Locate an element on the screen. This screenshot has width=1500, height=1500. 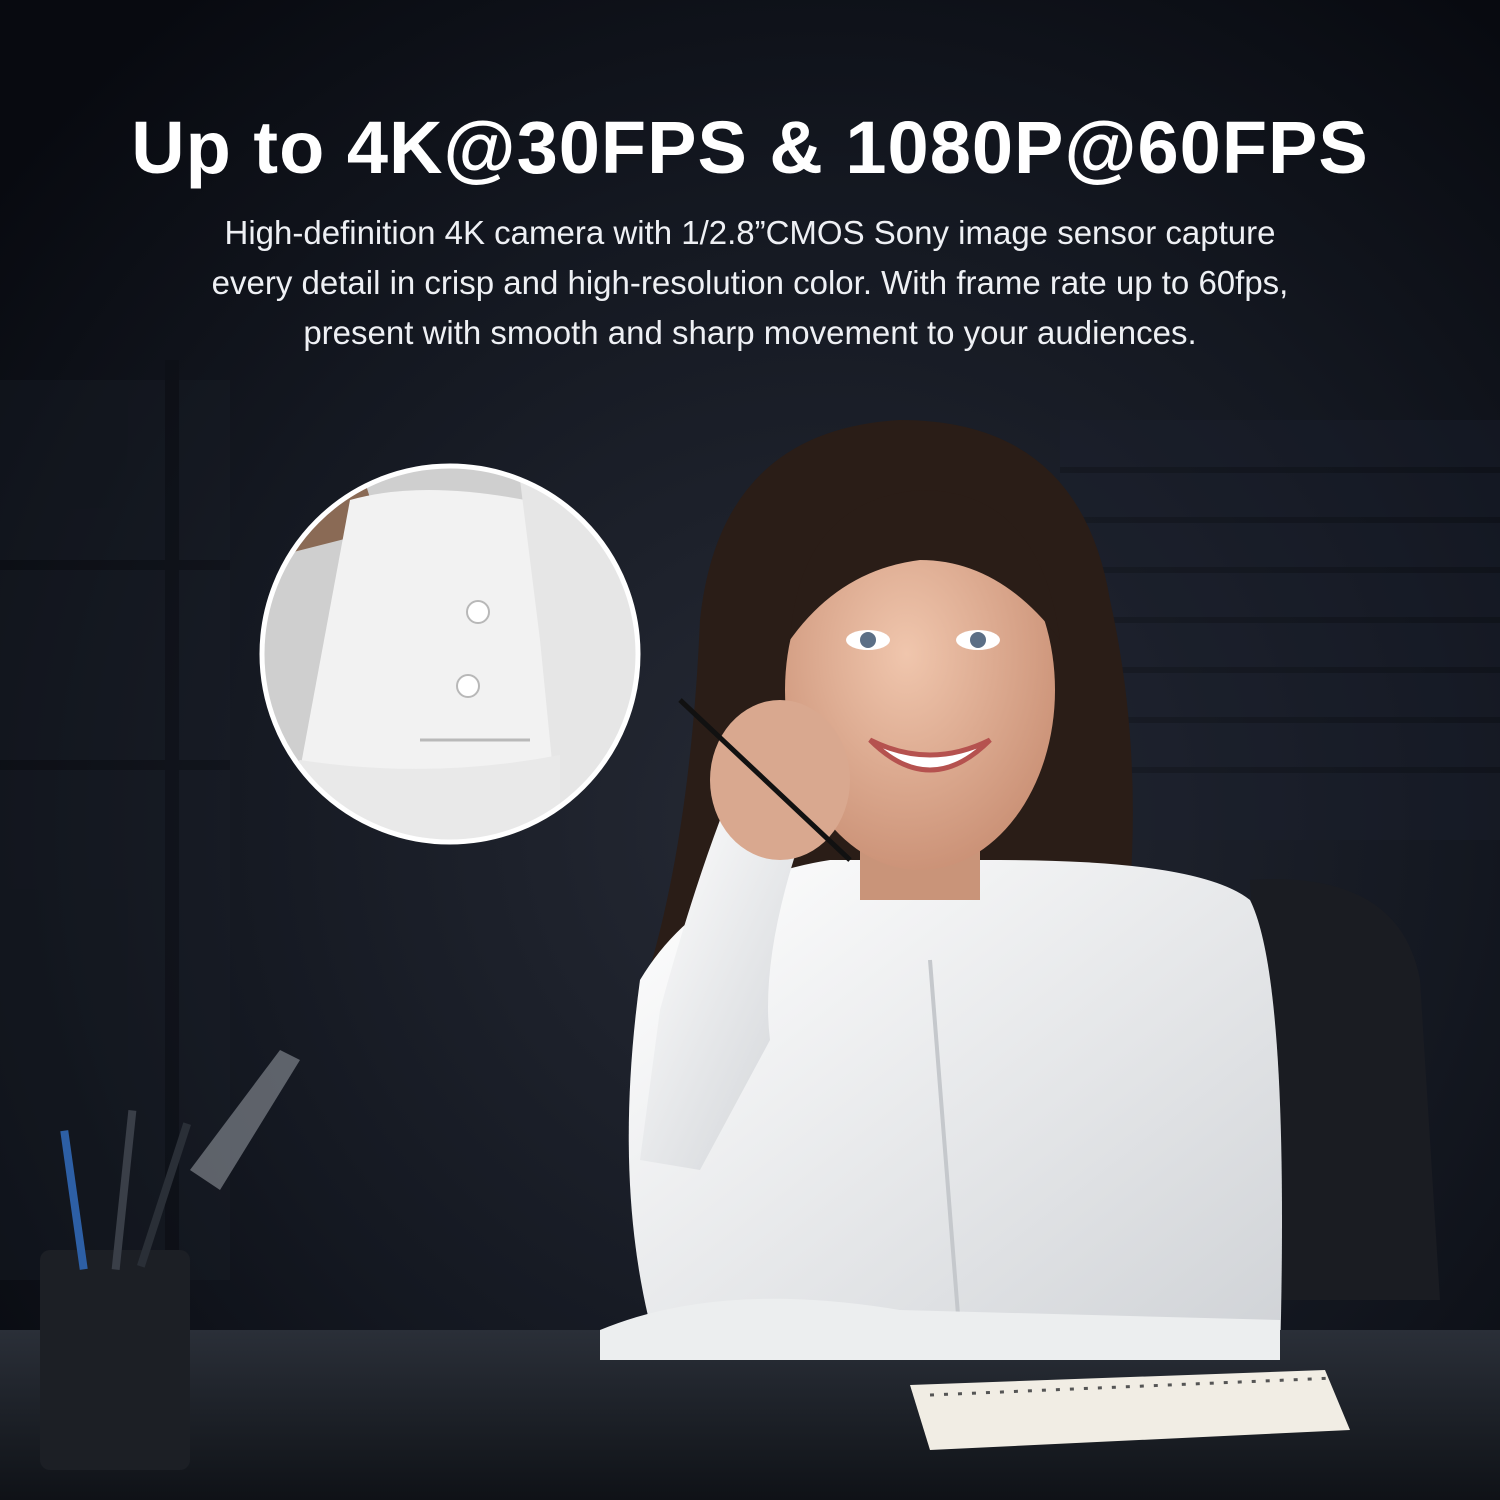
hand is located at coordinates (780, 780).